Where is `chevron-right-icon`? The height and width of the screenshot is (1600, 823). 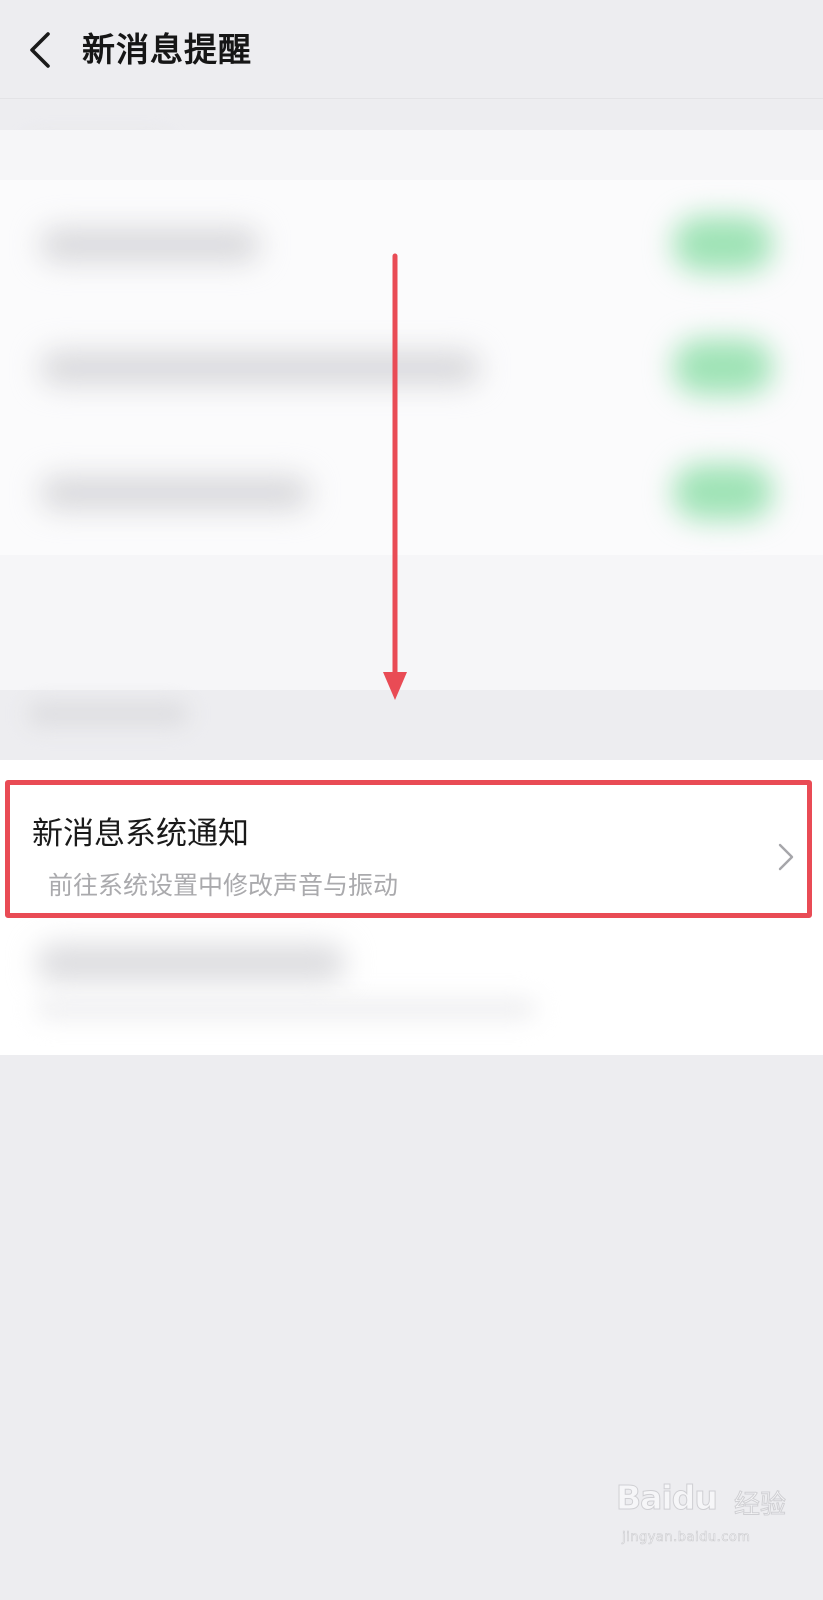 chevron-right-icon is located at coordinates (786, 857).